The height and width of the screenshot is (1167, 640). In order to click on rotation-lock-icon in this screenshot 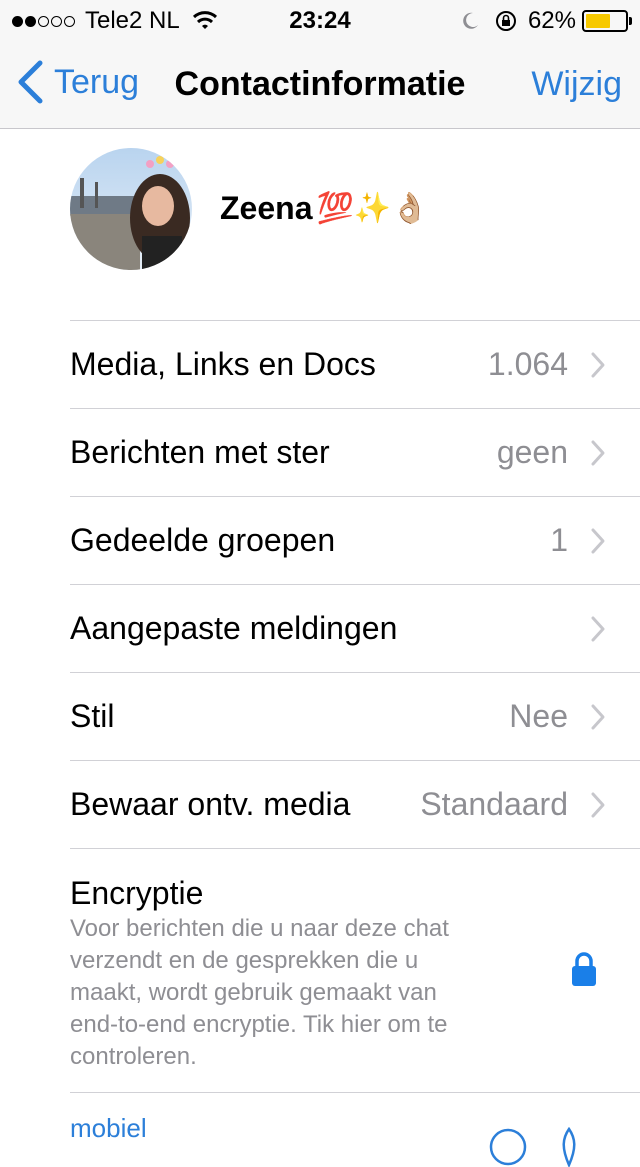, I will do `click(505, 21)`.